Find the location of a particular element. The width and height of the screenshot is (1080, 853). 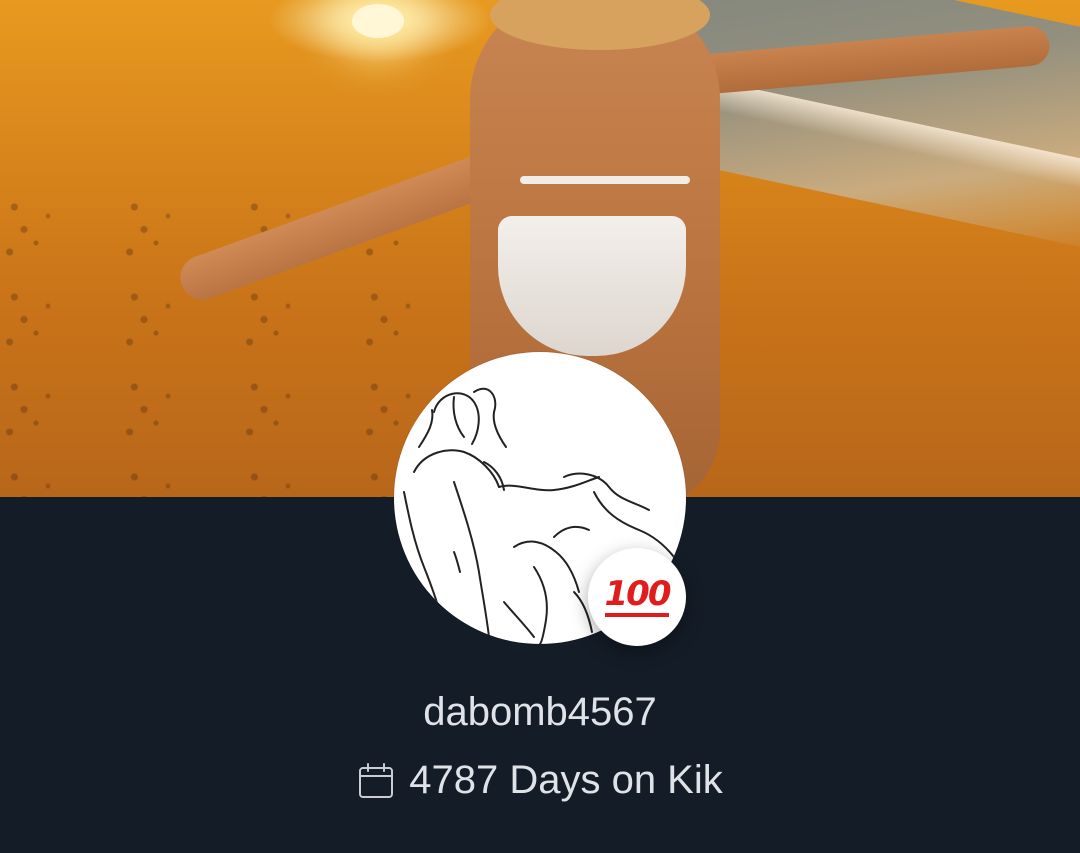

days-on-kik-row: 4787 Days on Kik is located at coordinates (540, 780).